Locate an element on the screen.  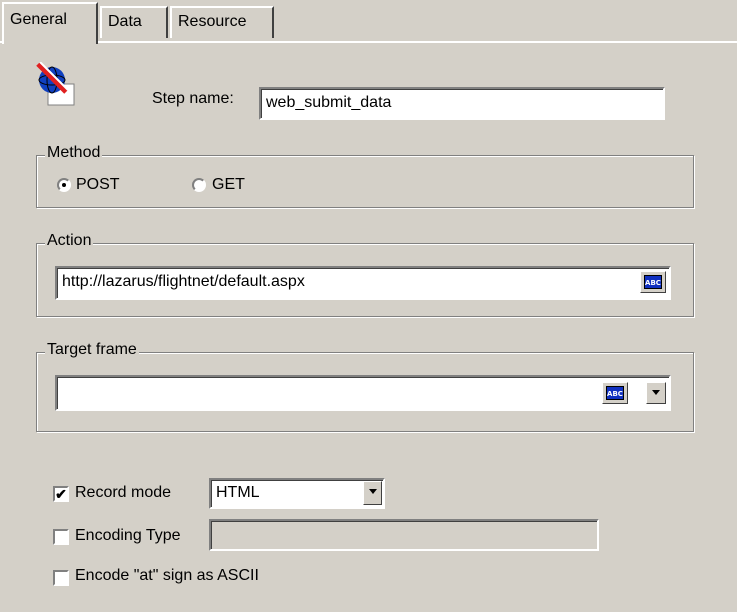
tab-data: Data is located at coordinates (134, 22).